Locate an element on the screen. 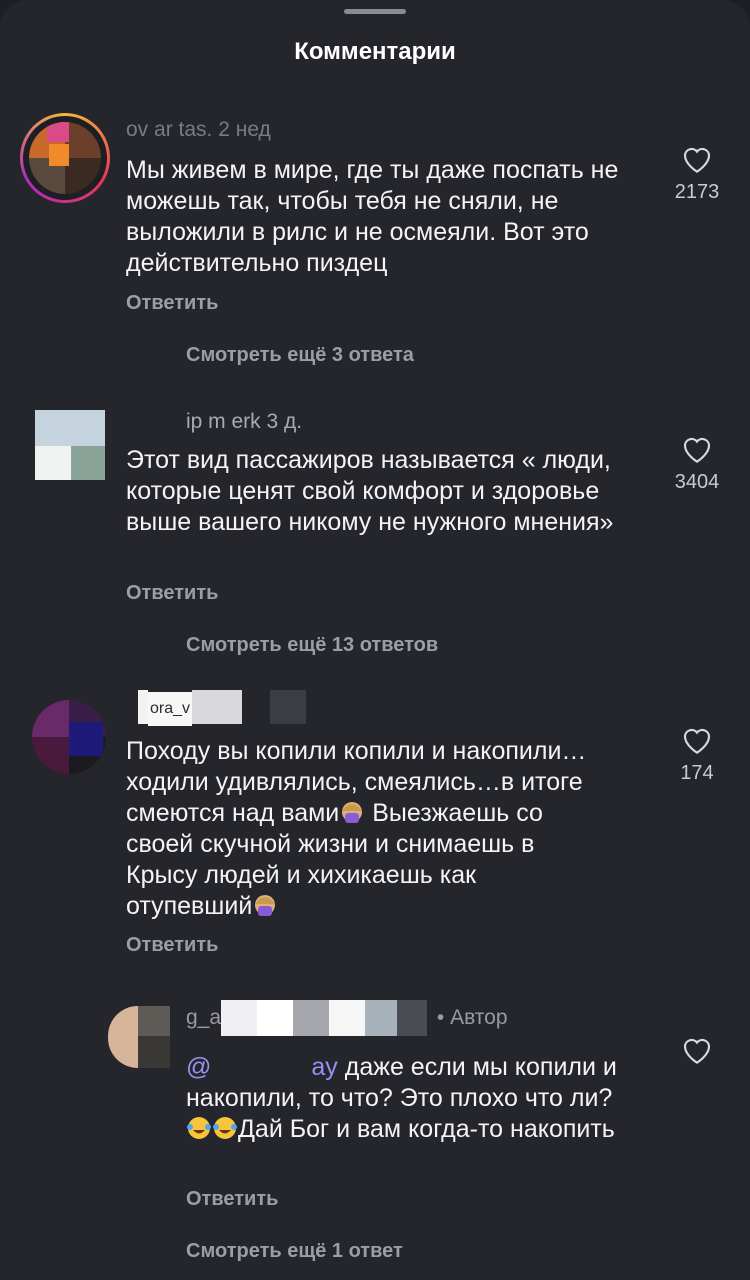  comment-username: ov ar tas. 2 нед is located at coordinates (198, 130).